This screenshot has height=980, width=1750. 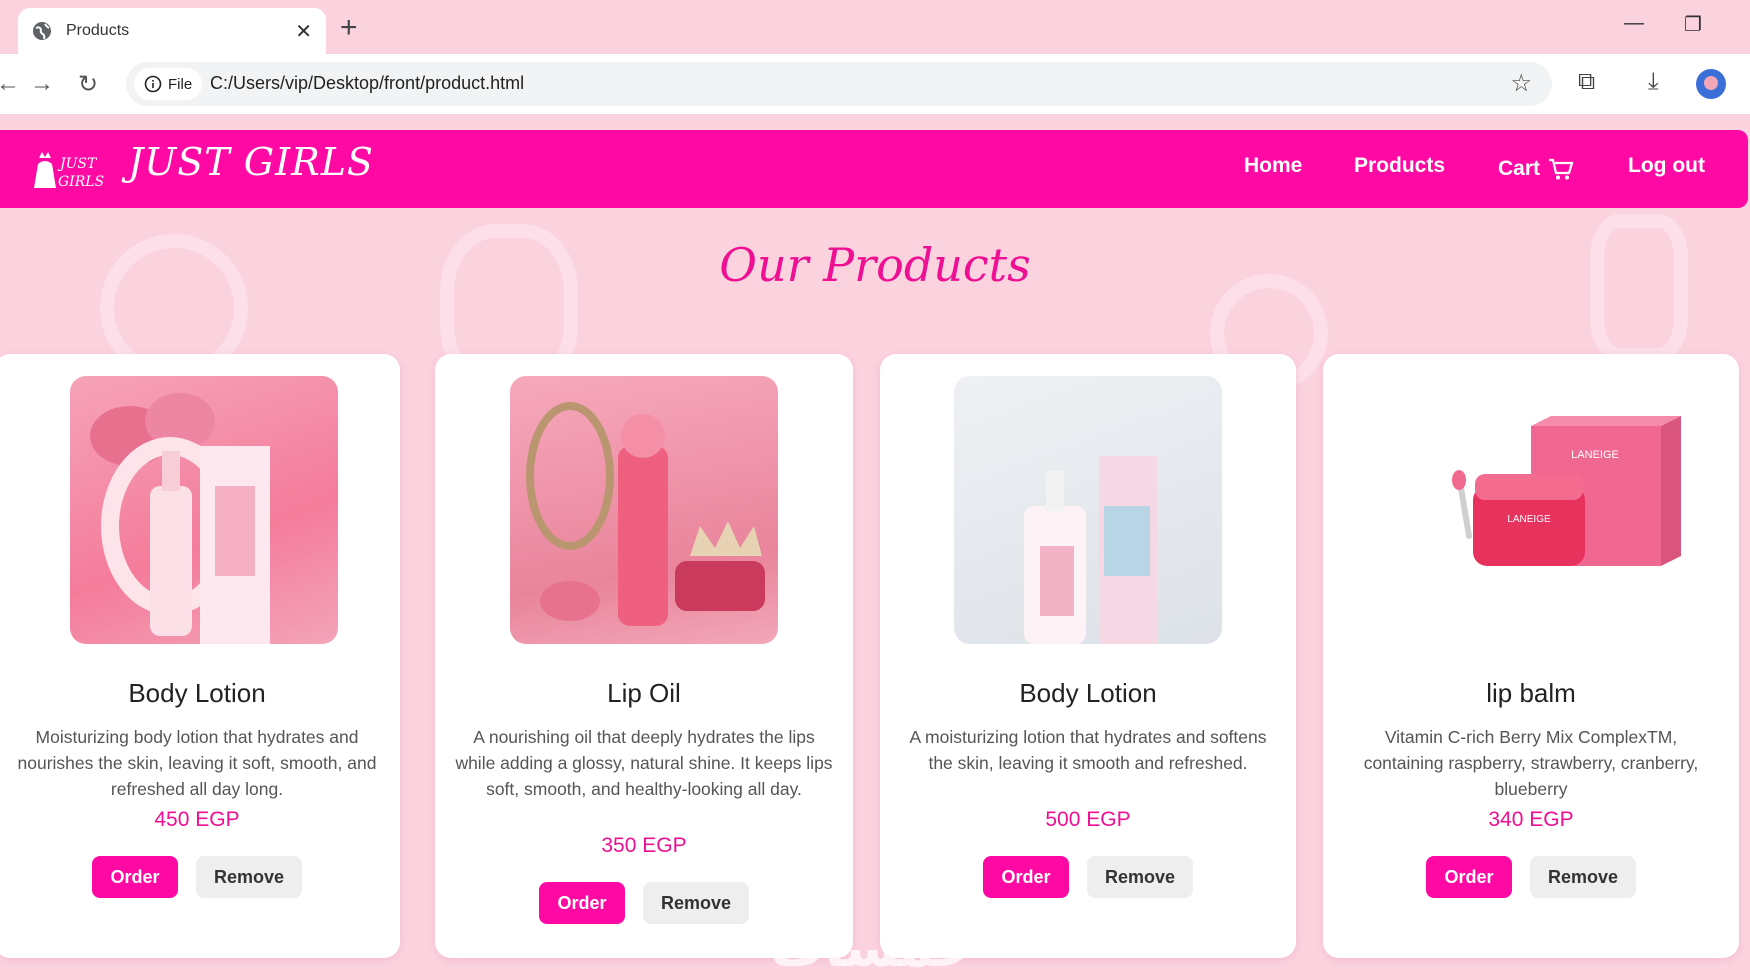 I want to click on close-tab-icon: ✕, so click(x=303, y=31).